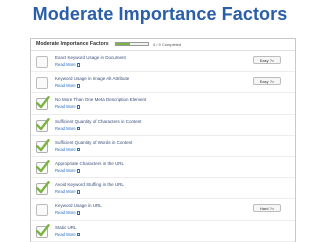 This screenshot has width=320, height=242. What do you see at coordinates (89, 185) in the screenshot?
I see `factor-label: Avoid Keyword Stuffing in the URL` at bounding box center [89, 185].